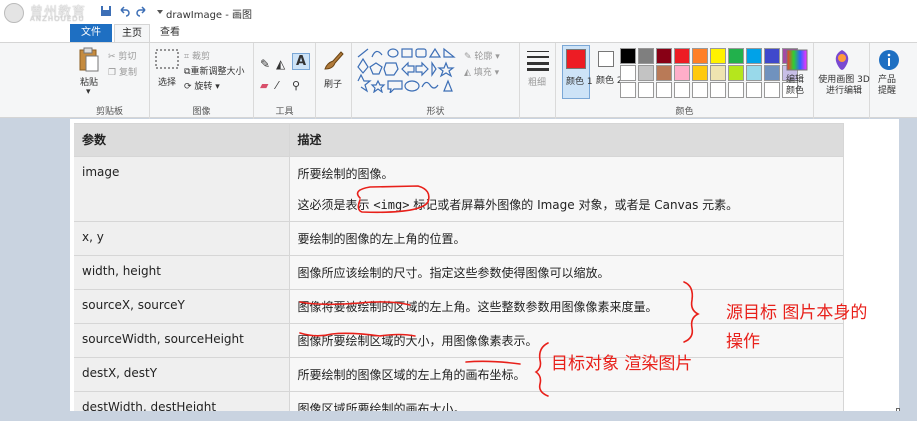 The width and height of the screenshot is (917, 421). Describe the element at coordinates (842, 60) in the screenshot. I see `paint3d-icon` at that location.